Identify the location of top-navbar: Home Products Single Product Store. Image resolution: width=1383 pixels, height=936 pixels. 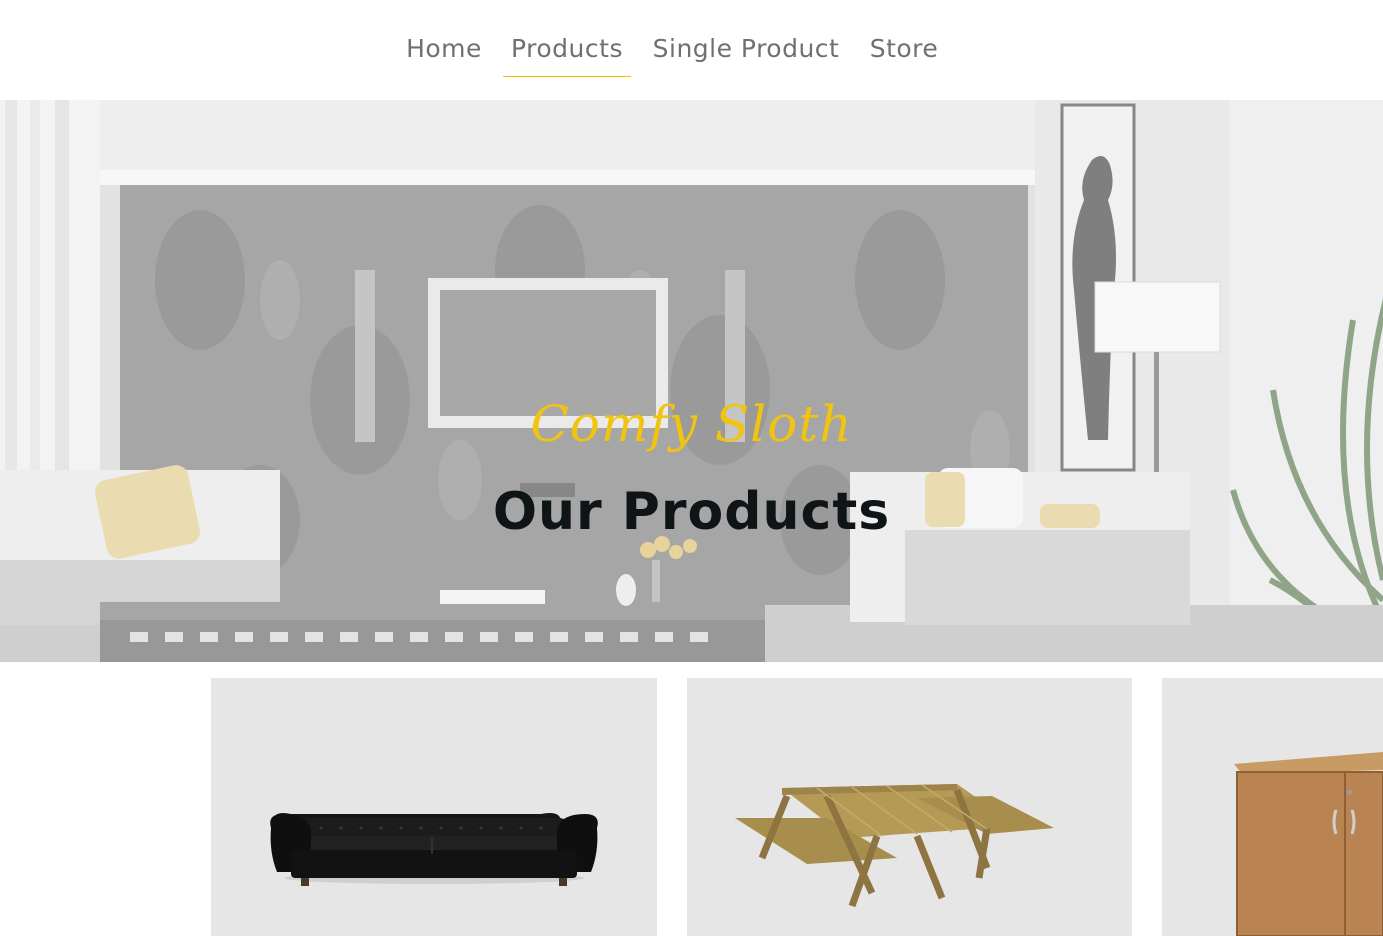
(691, 50).